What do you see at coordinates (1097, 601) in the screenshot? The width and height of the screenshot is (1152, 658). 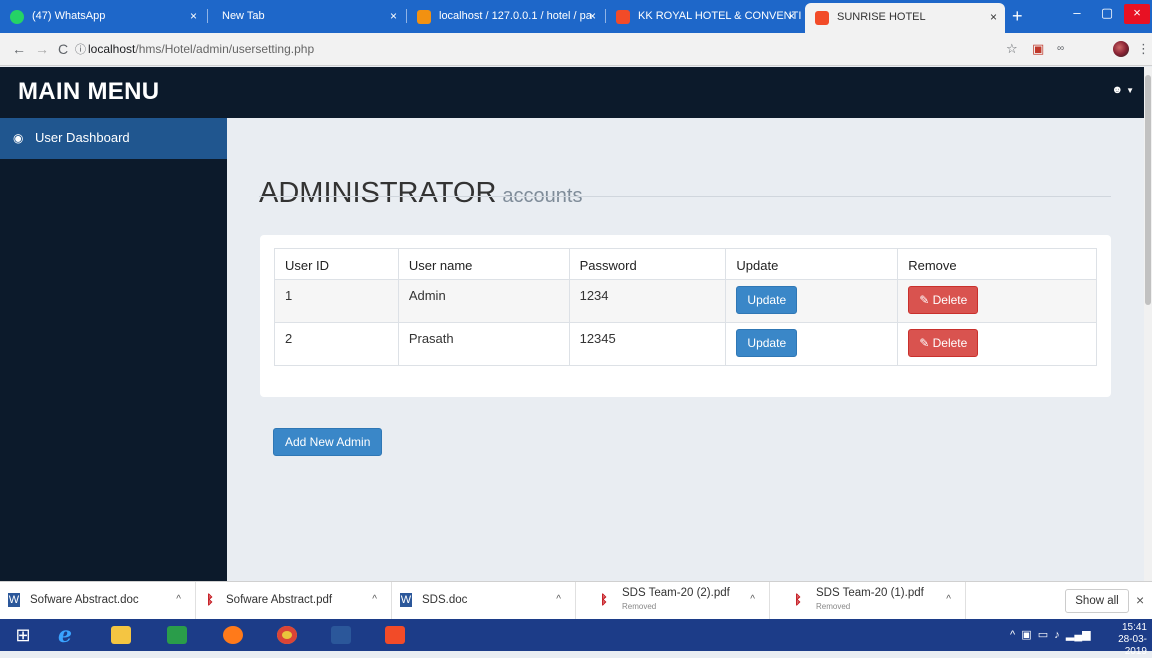 I see `show-all-button: Show all` at bounding box center [1097, 601].